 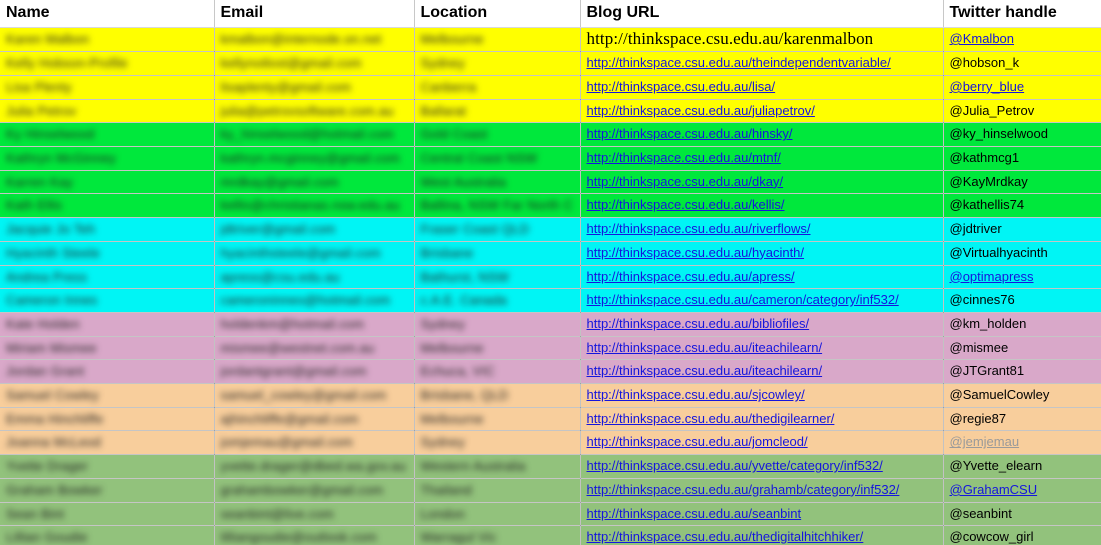 I want to click on cell-email: apress@csu.edu.au, so click(x=314, y=277).